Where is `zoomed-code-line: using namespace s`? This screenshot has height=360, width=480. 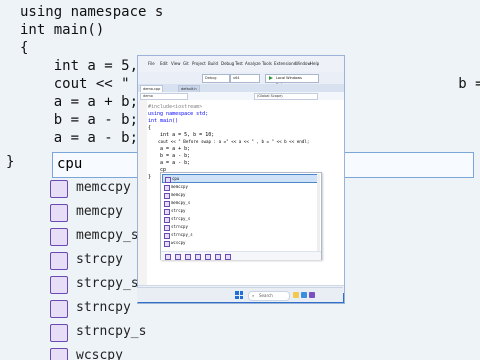
zoomed-code-line: using namespace s is located at coordinates (92, 12).